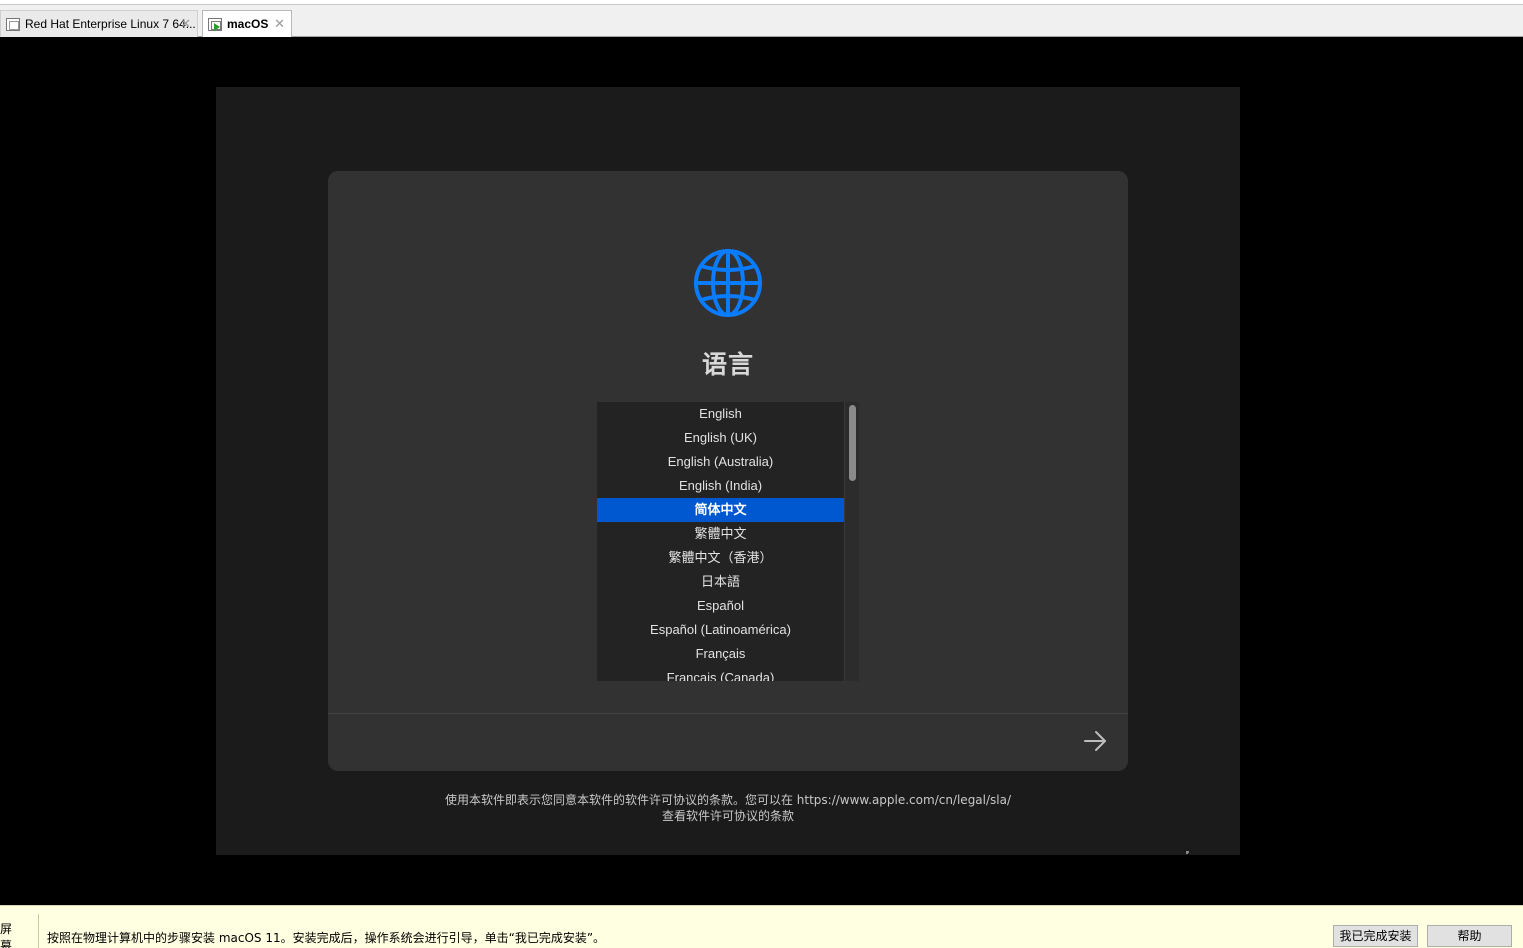  I want to click on list-item: Français, so click(720, 654).